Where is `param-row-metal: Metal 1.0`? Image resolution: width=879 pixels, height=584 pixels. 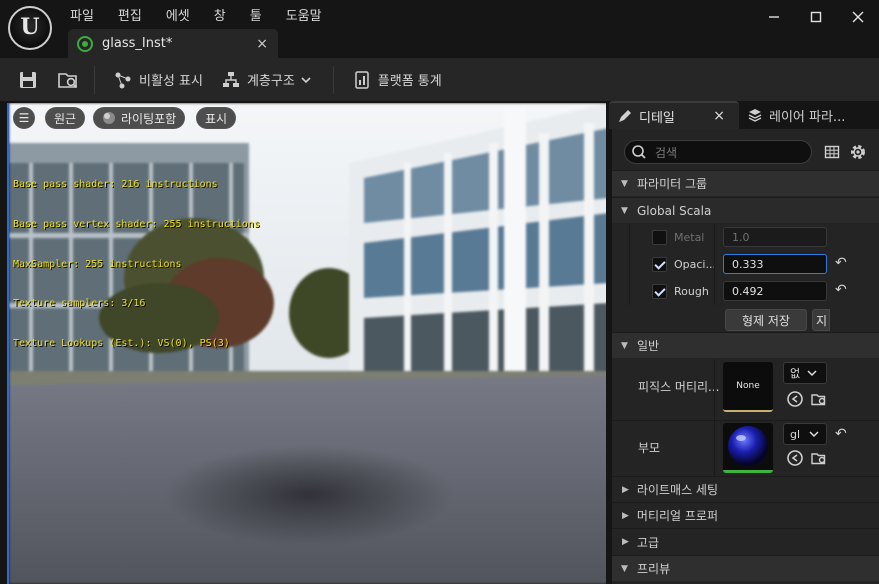
param-row-metal: Metal 1.0 is located at coordinates (745, 237).